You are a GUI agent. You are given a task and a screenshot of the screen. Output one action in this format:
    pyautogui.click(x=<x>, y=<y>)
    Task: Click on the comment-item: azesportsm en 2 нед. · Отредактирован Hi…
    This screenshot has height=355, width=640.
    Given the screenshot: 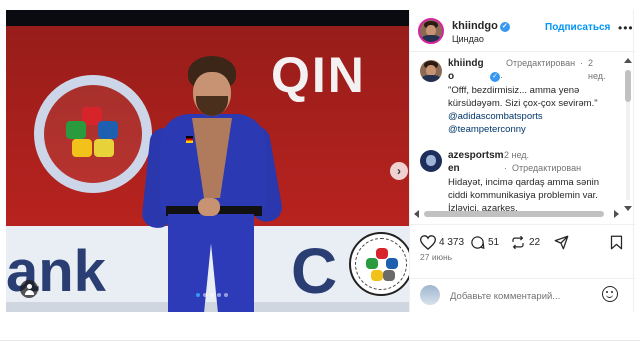 What is the action you would take?
    pyautogui.click(x=534, y=182)
    